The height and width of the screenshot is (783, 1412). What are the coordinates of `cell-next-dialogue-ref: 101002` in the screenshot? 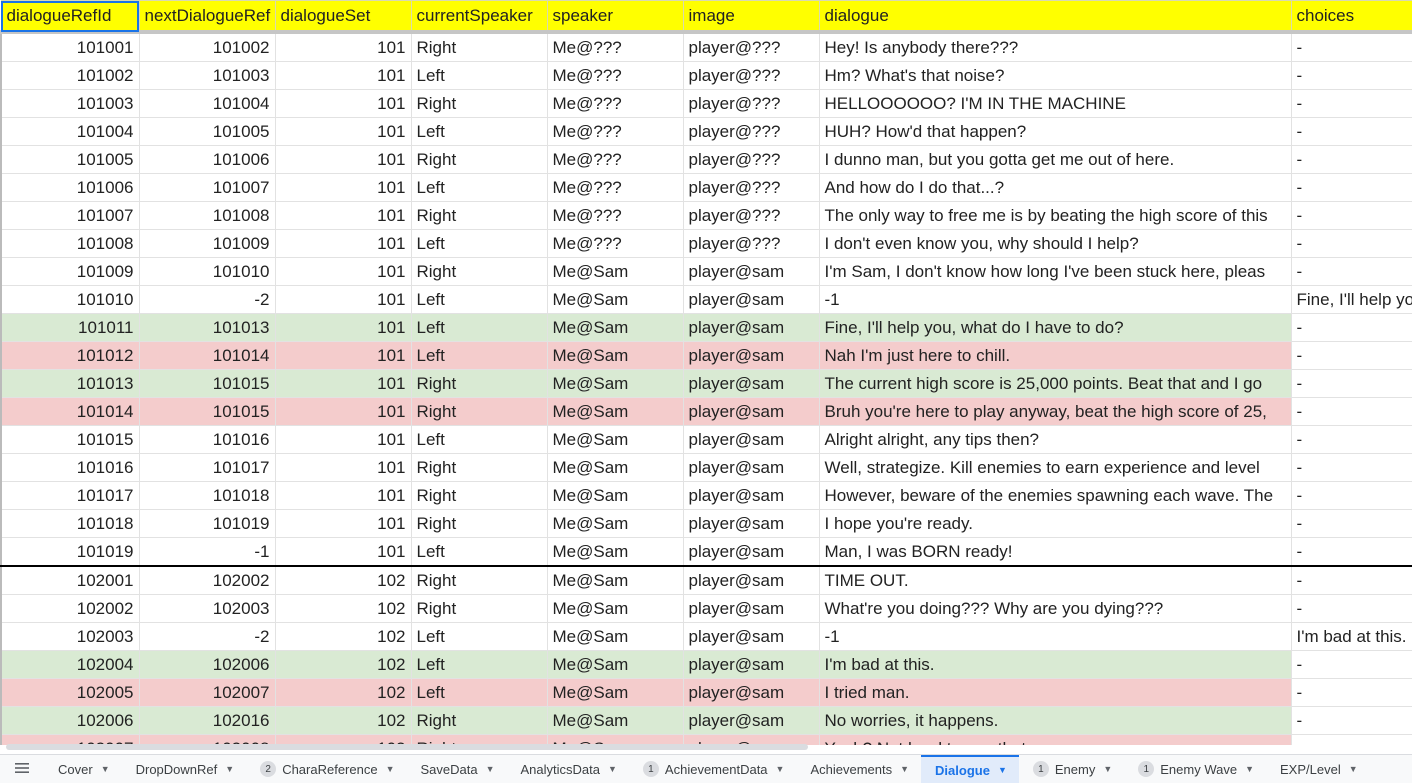 It's located at (207, 46).